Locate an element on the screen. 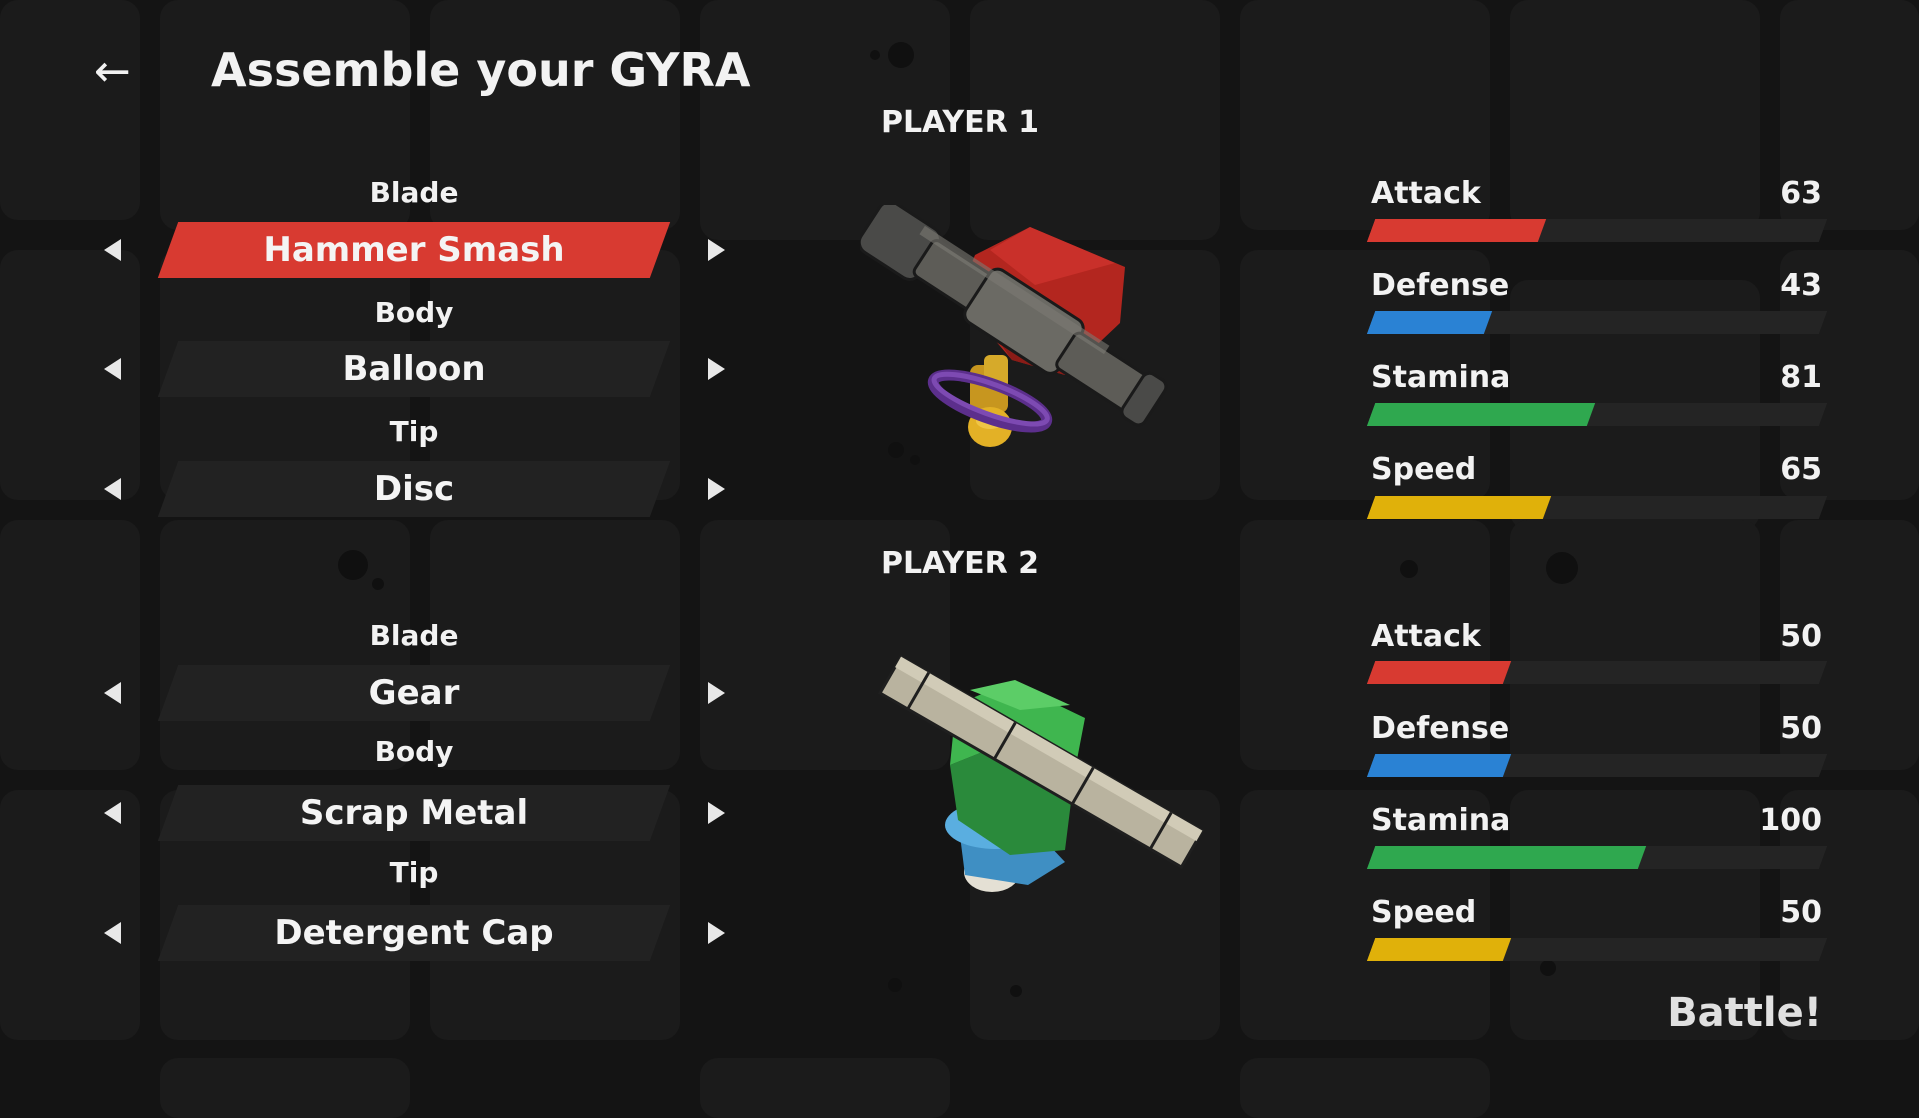  player-2-speed-label: Speed is located at coordinates (1424, 912).